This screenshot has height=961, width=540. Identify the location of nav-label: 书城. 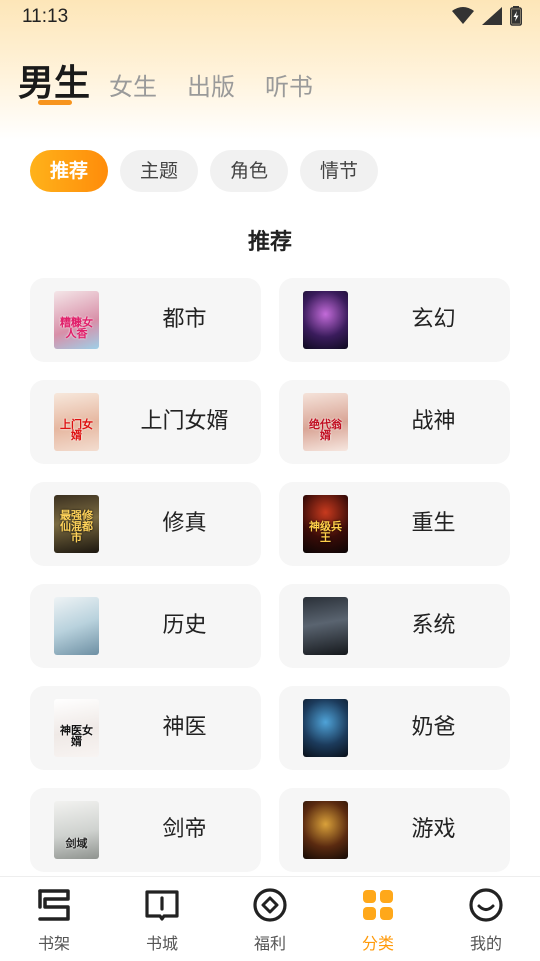
(161, 943).